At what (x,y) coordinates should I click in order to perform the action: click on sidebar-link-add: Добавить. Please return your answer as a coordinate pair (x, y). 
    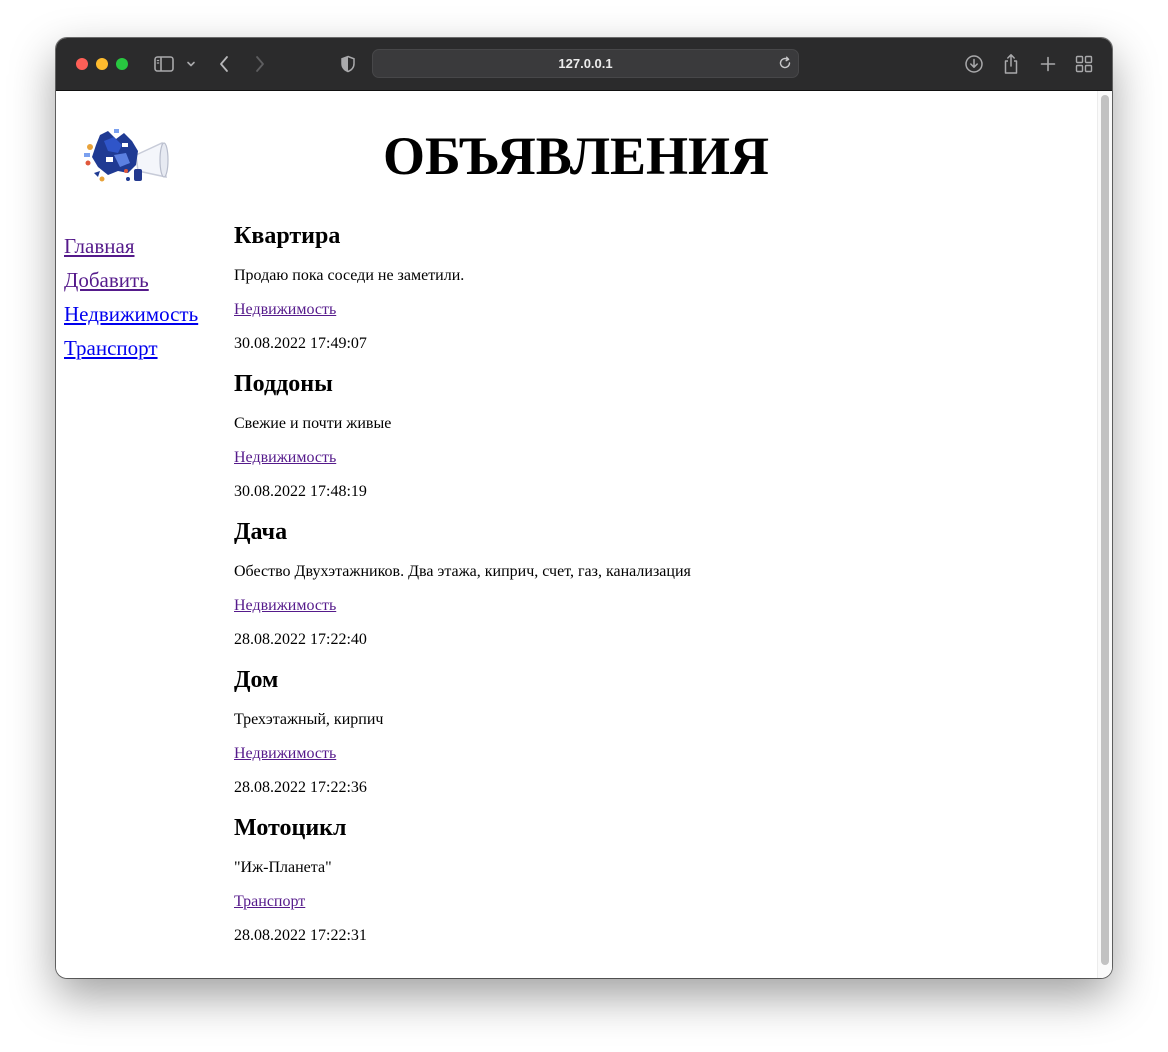
    Looking at the image, I should click on (131, 280).